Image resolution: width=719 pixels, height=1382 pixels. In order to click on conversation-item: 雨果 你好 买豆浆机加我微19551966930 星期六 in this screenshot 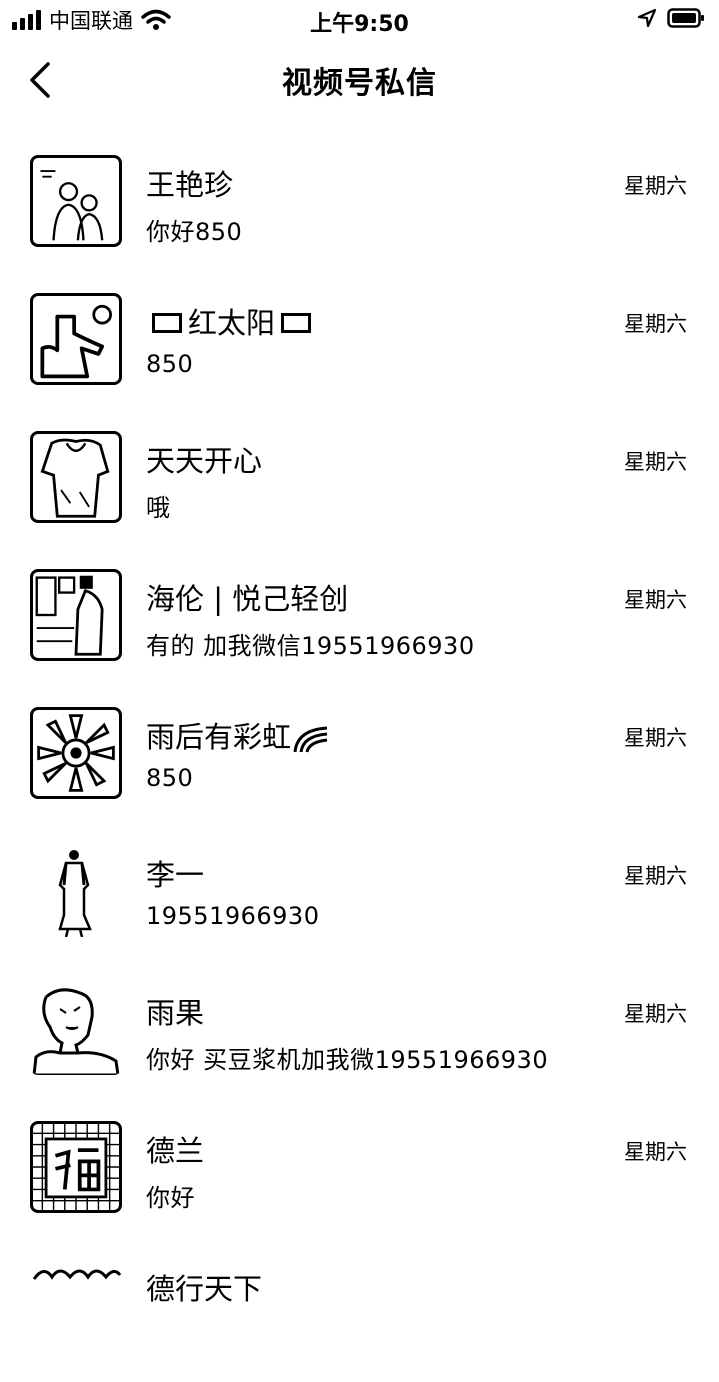, I will do `click(359, 1037)`.